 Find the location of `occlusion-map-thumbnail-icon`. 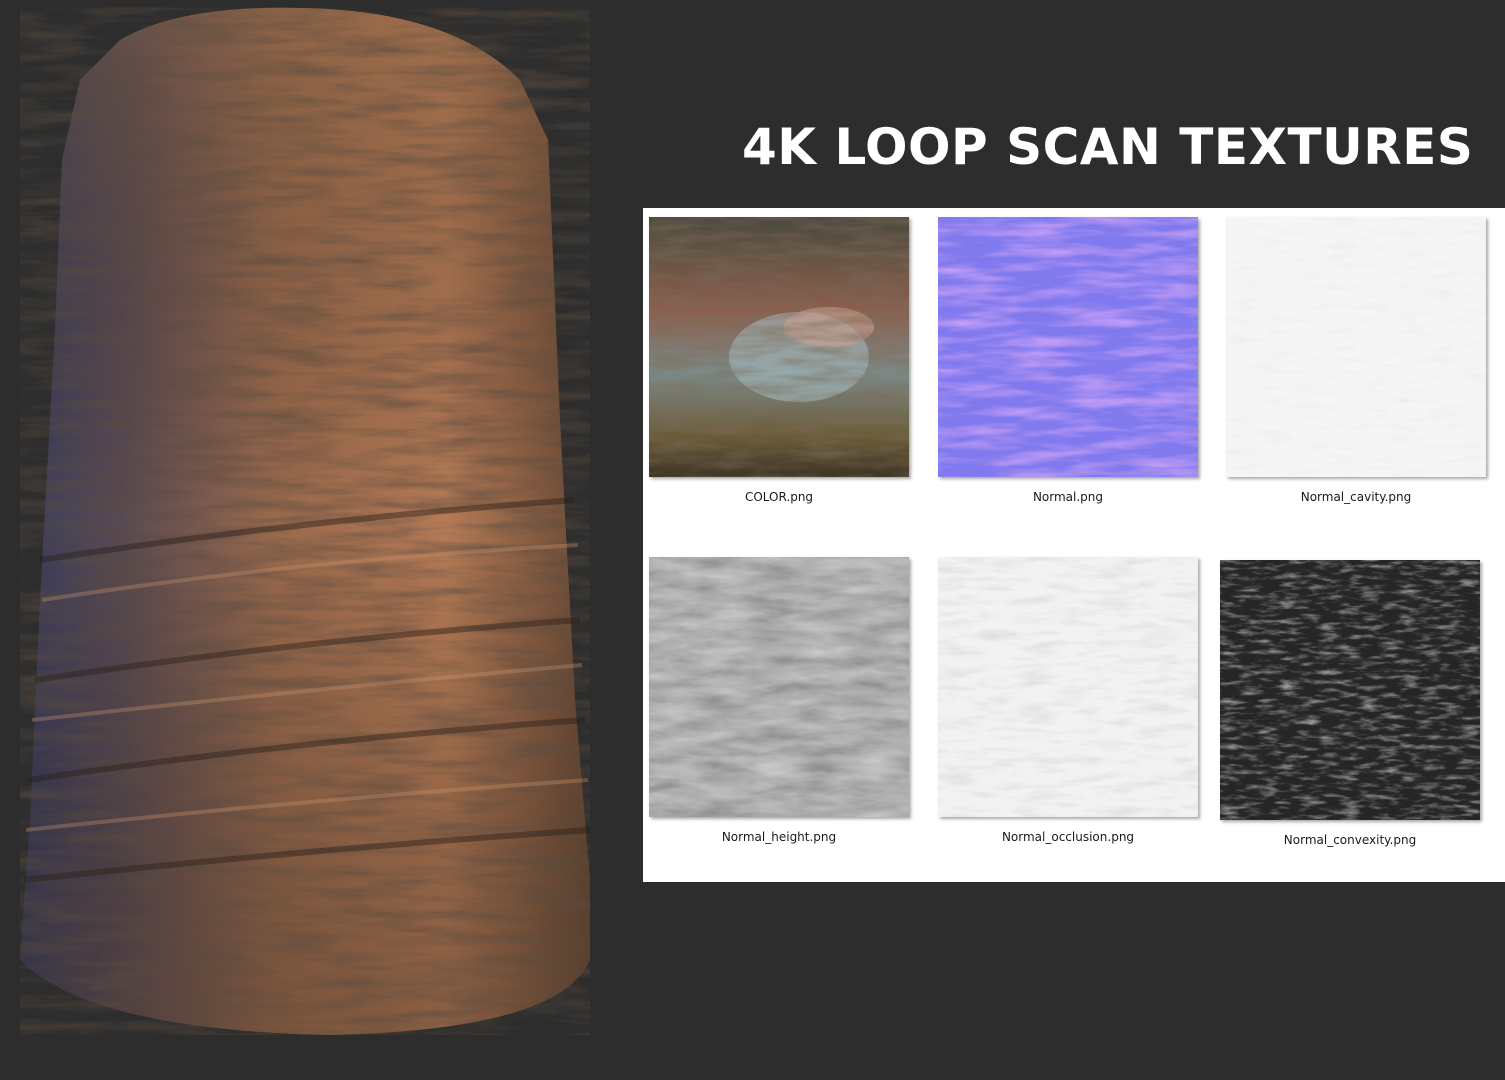

occlusion-map-thumbnail-icon is located at coordinates (1068, 687).